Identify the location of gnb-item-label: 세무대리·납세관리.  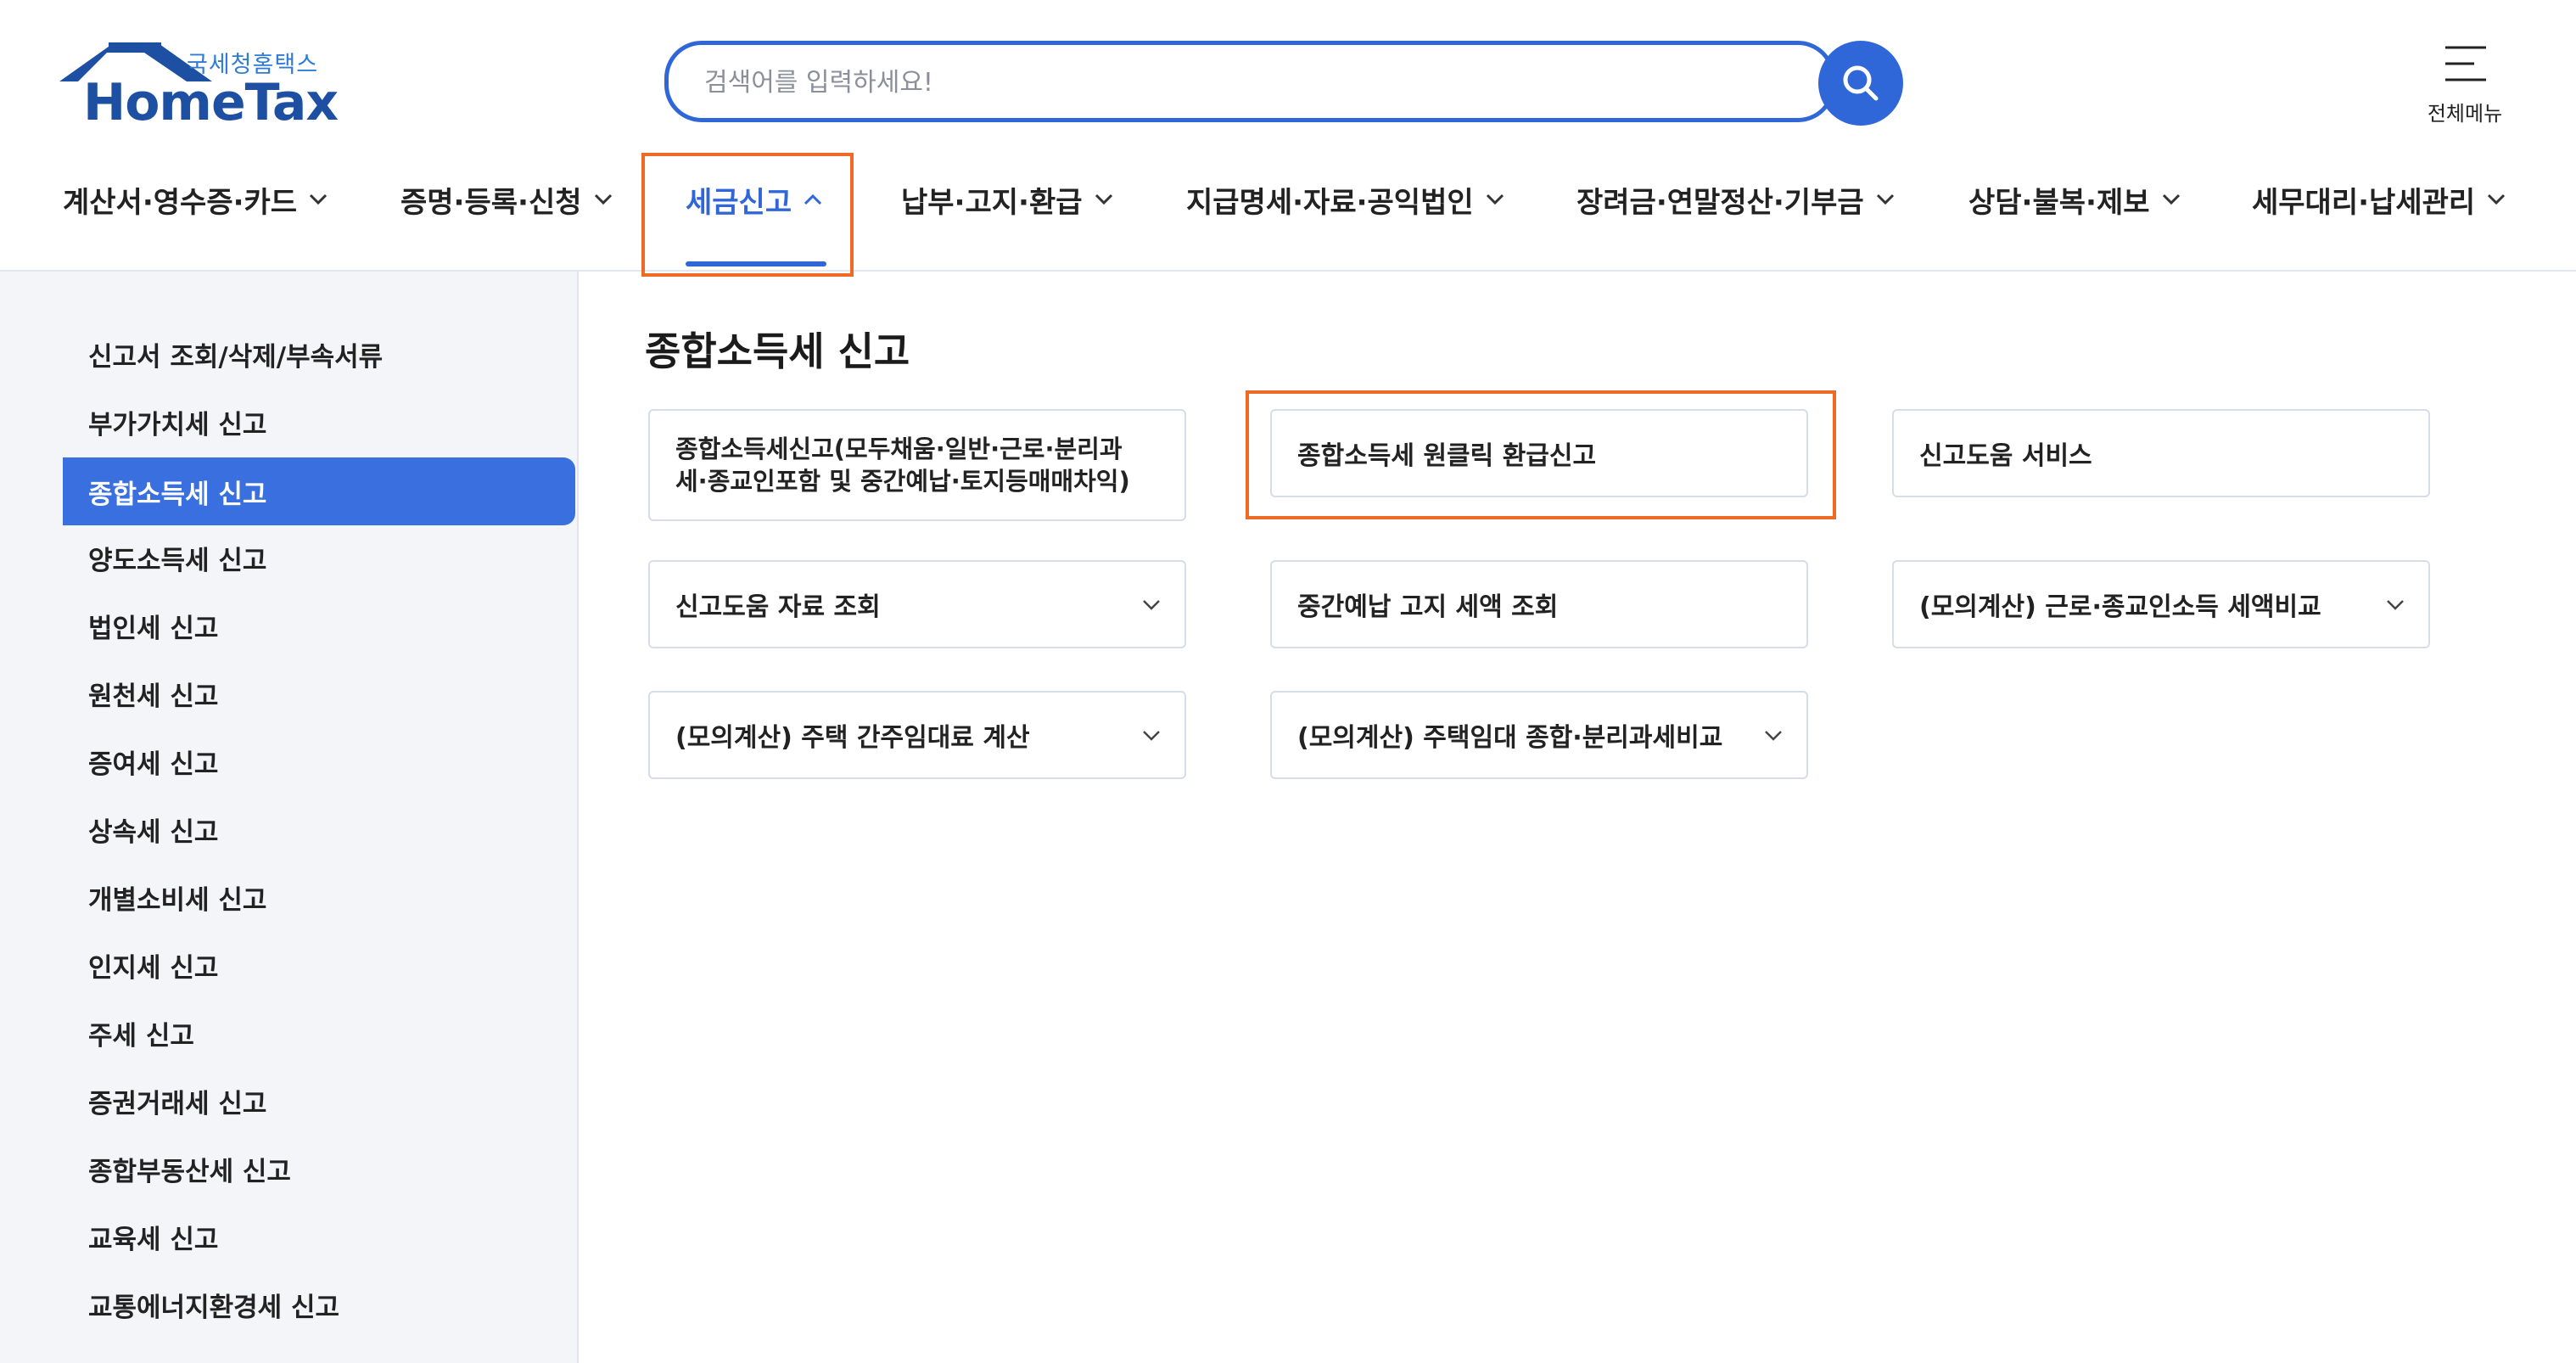
(2364, 202).